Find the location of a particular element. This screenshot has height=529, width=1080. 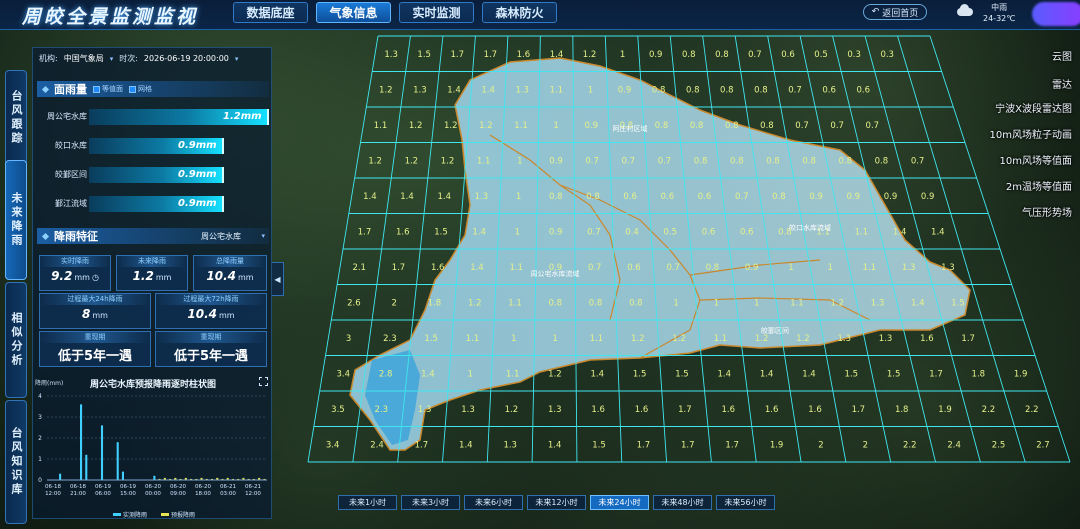

bar-label: 鄞江流域 is located at coordinates (71, 203).